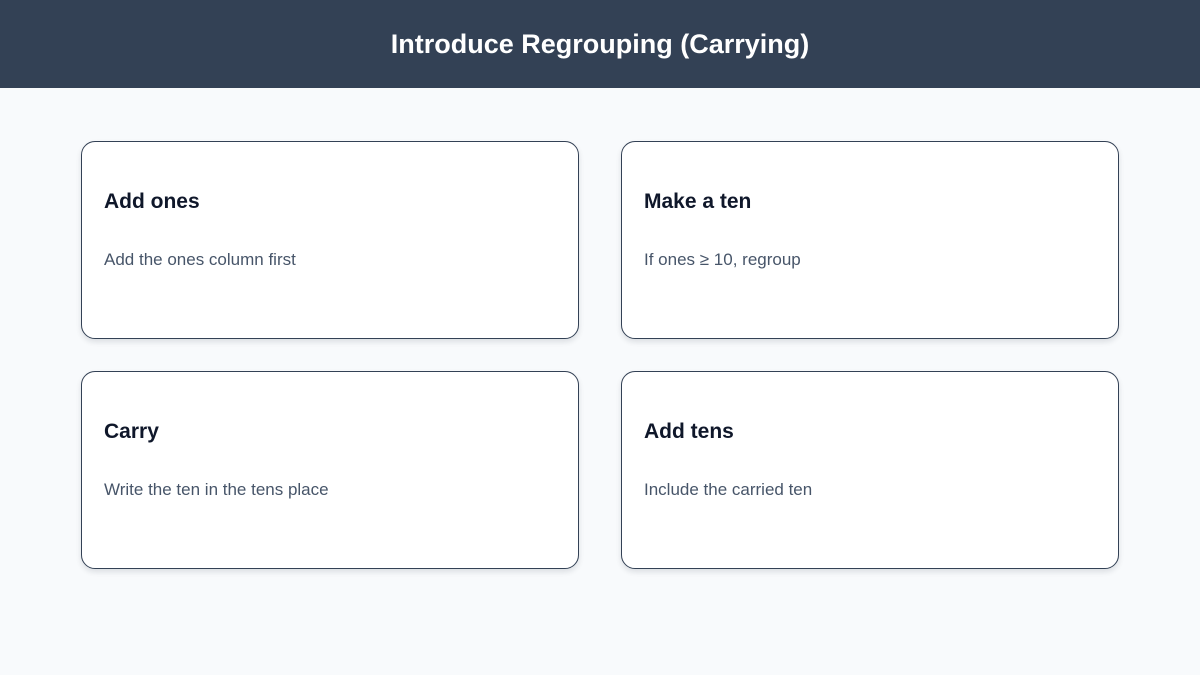 The width and height of the screenshot is (1200, 675). I want to click on step-card-carry: Carry Write the ten in the tens place, so click(330, 470).